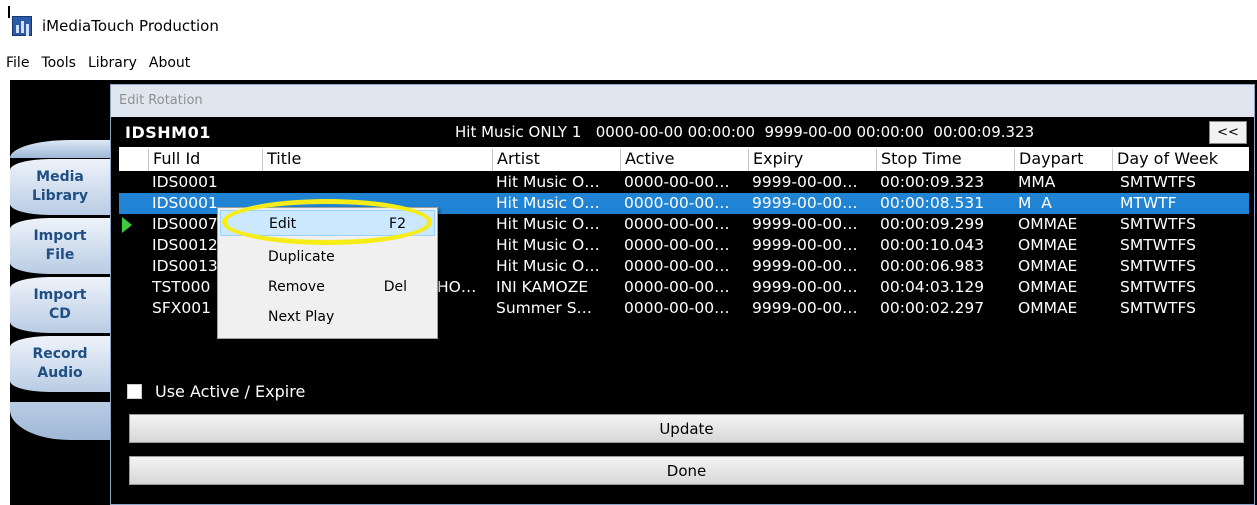 This screenshot has height=505, width=1257. Describe the element at coordinates (327, 273) in the screenshot. I see `context-menu: Edit F2 Duplicate Remove Del Next Play` at that location.